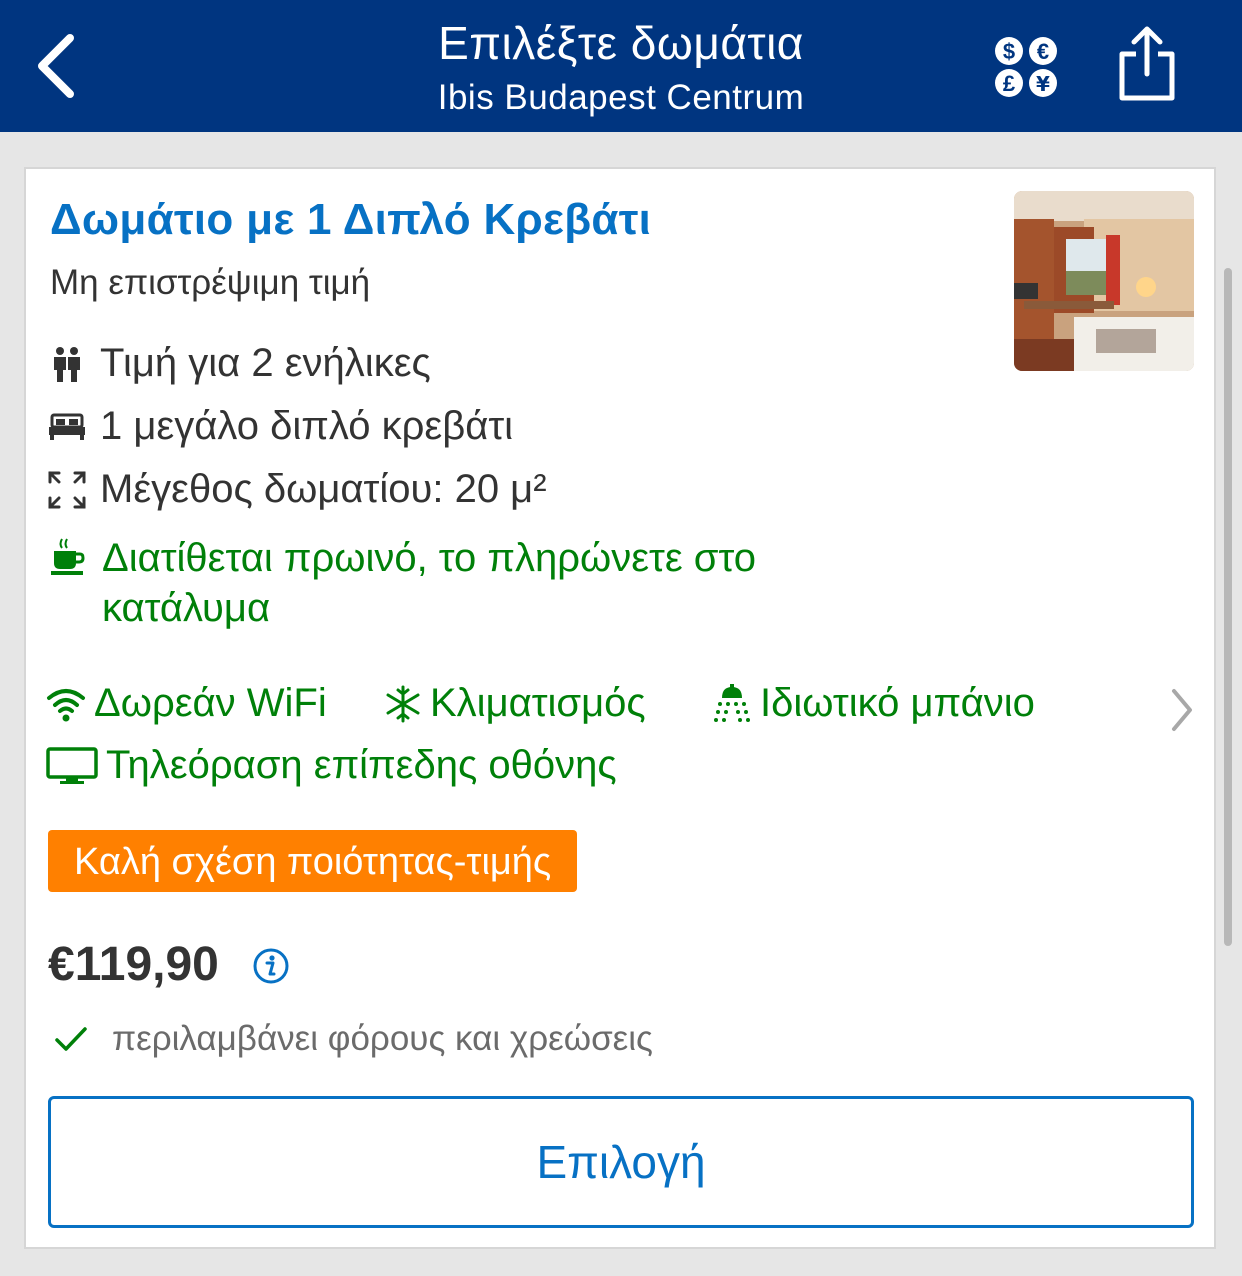  Describe the element at coordinates (621, 1162) in the screenshot. I see `select-button: Επιλογή` at that location.